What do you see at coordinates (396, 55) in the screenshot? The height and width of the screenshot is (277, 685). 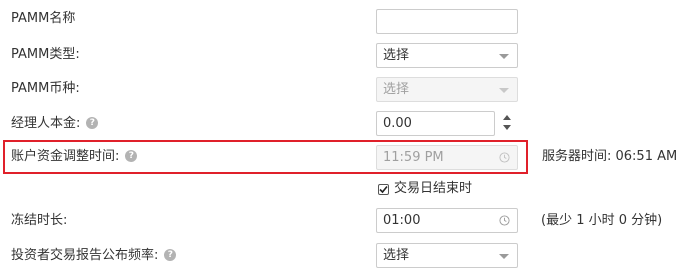 I see `pamm-type-value: 选择` at bounding box center [396, 55].